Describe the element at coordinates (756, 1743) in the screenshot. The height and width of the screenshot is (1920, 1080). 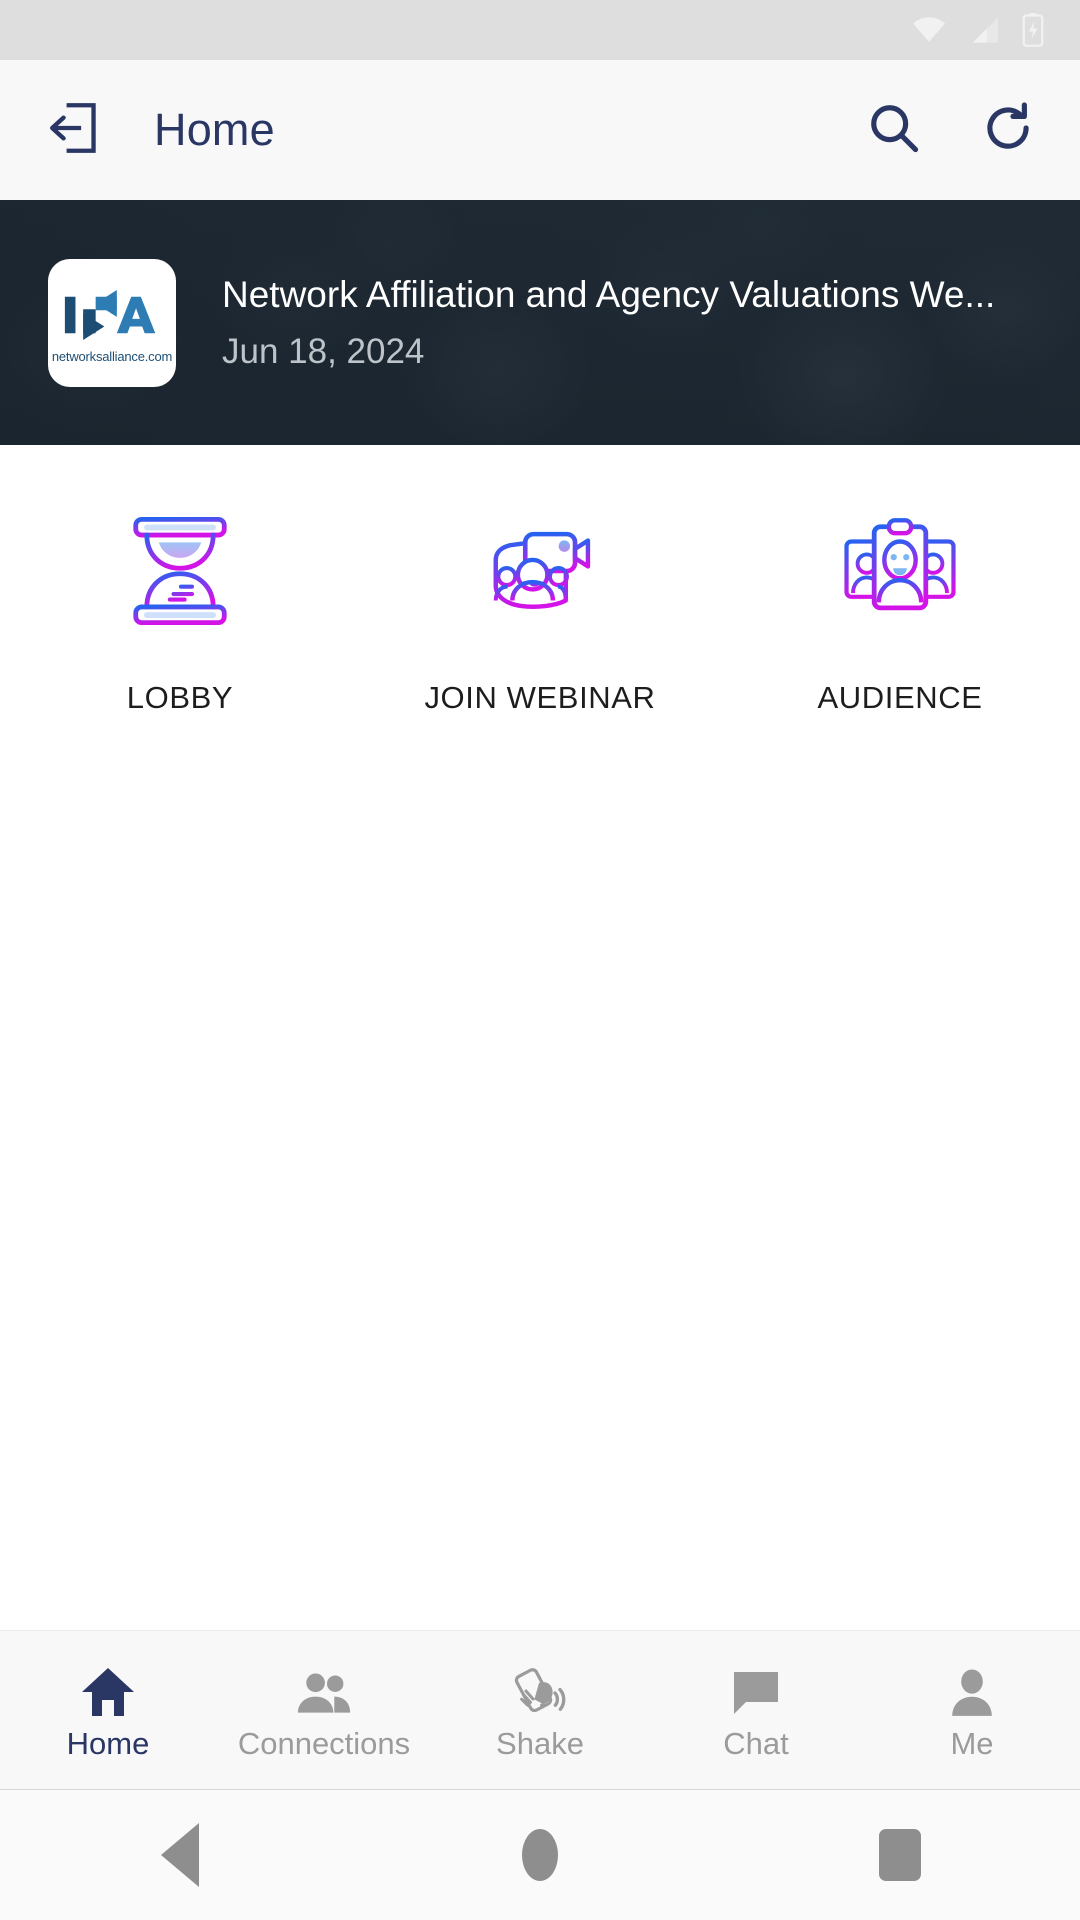
I see `nav-label: Chat` at that location.